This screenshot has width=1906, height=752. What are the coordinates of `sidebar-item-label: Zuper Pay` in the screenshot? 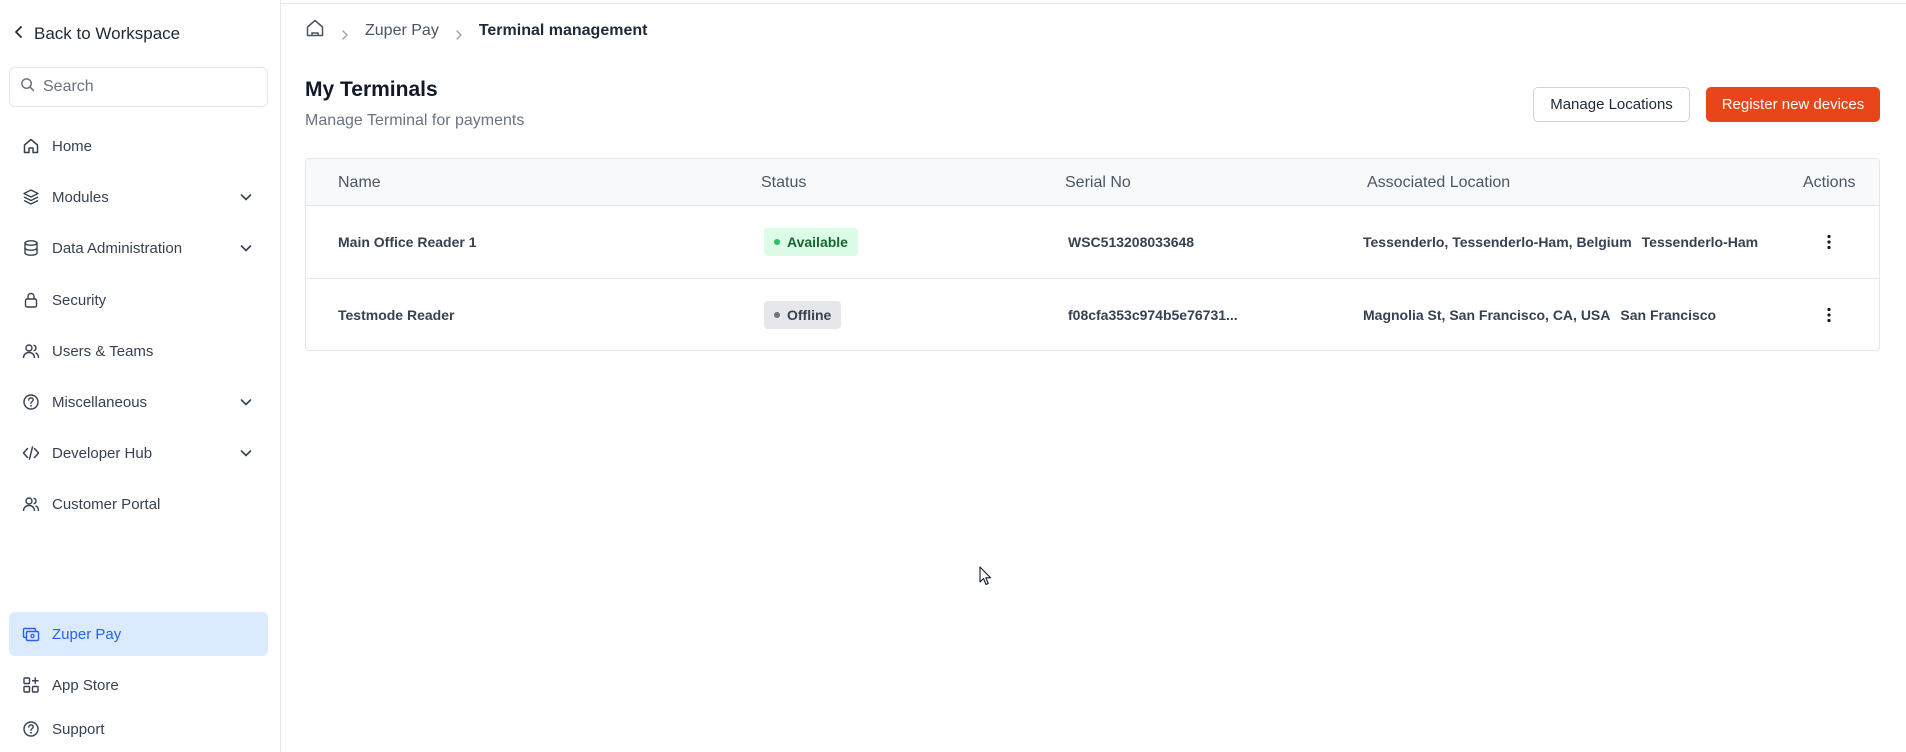 It's located at (87, 634).